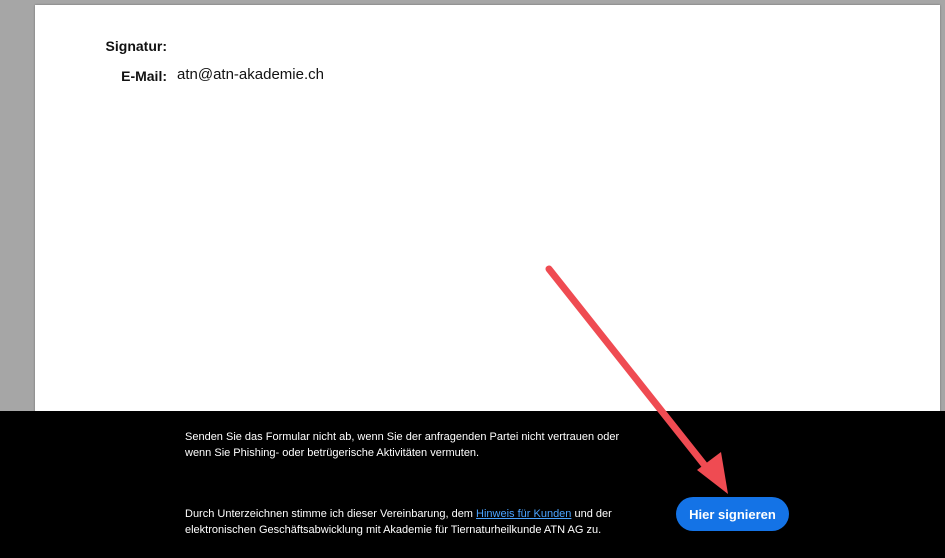 This screenshot has width=945, height=558. What do you see at coordinates (144, 76) in the screenshot?
I see `email-label: E-Mail:` at bounding box center [144, 76].